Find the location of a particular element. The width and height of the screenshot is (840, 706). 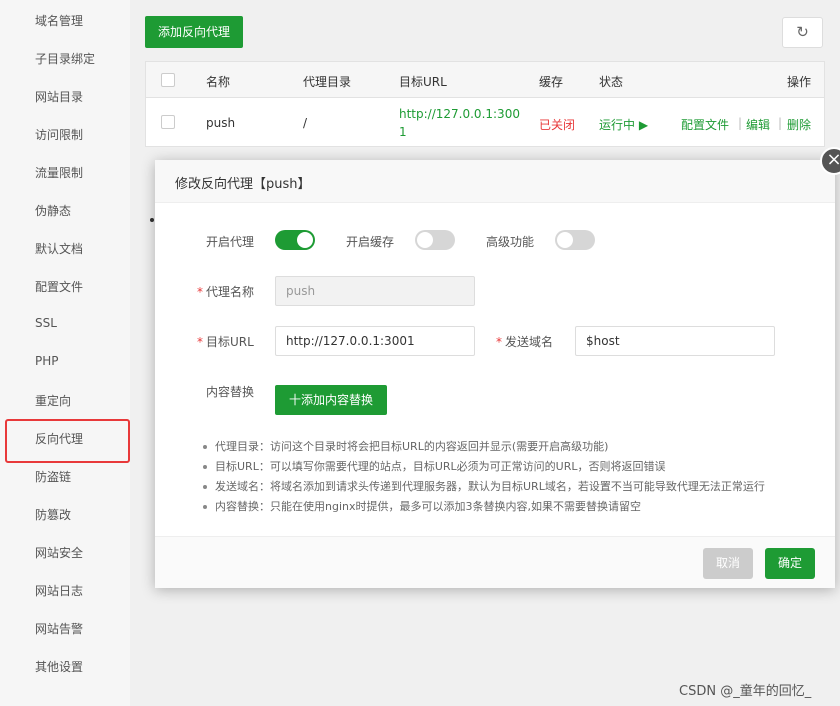

sidebar-item-subdir: 子目录绑定 is located at coordinates (65, 58).